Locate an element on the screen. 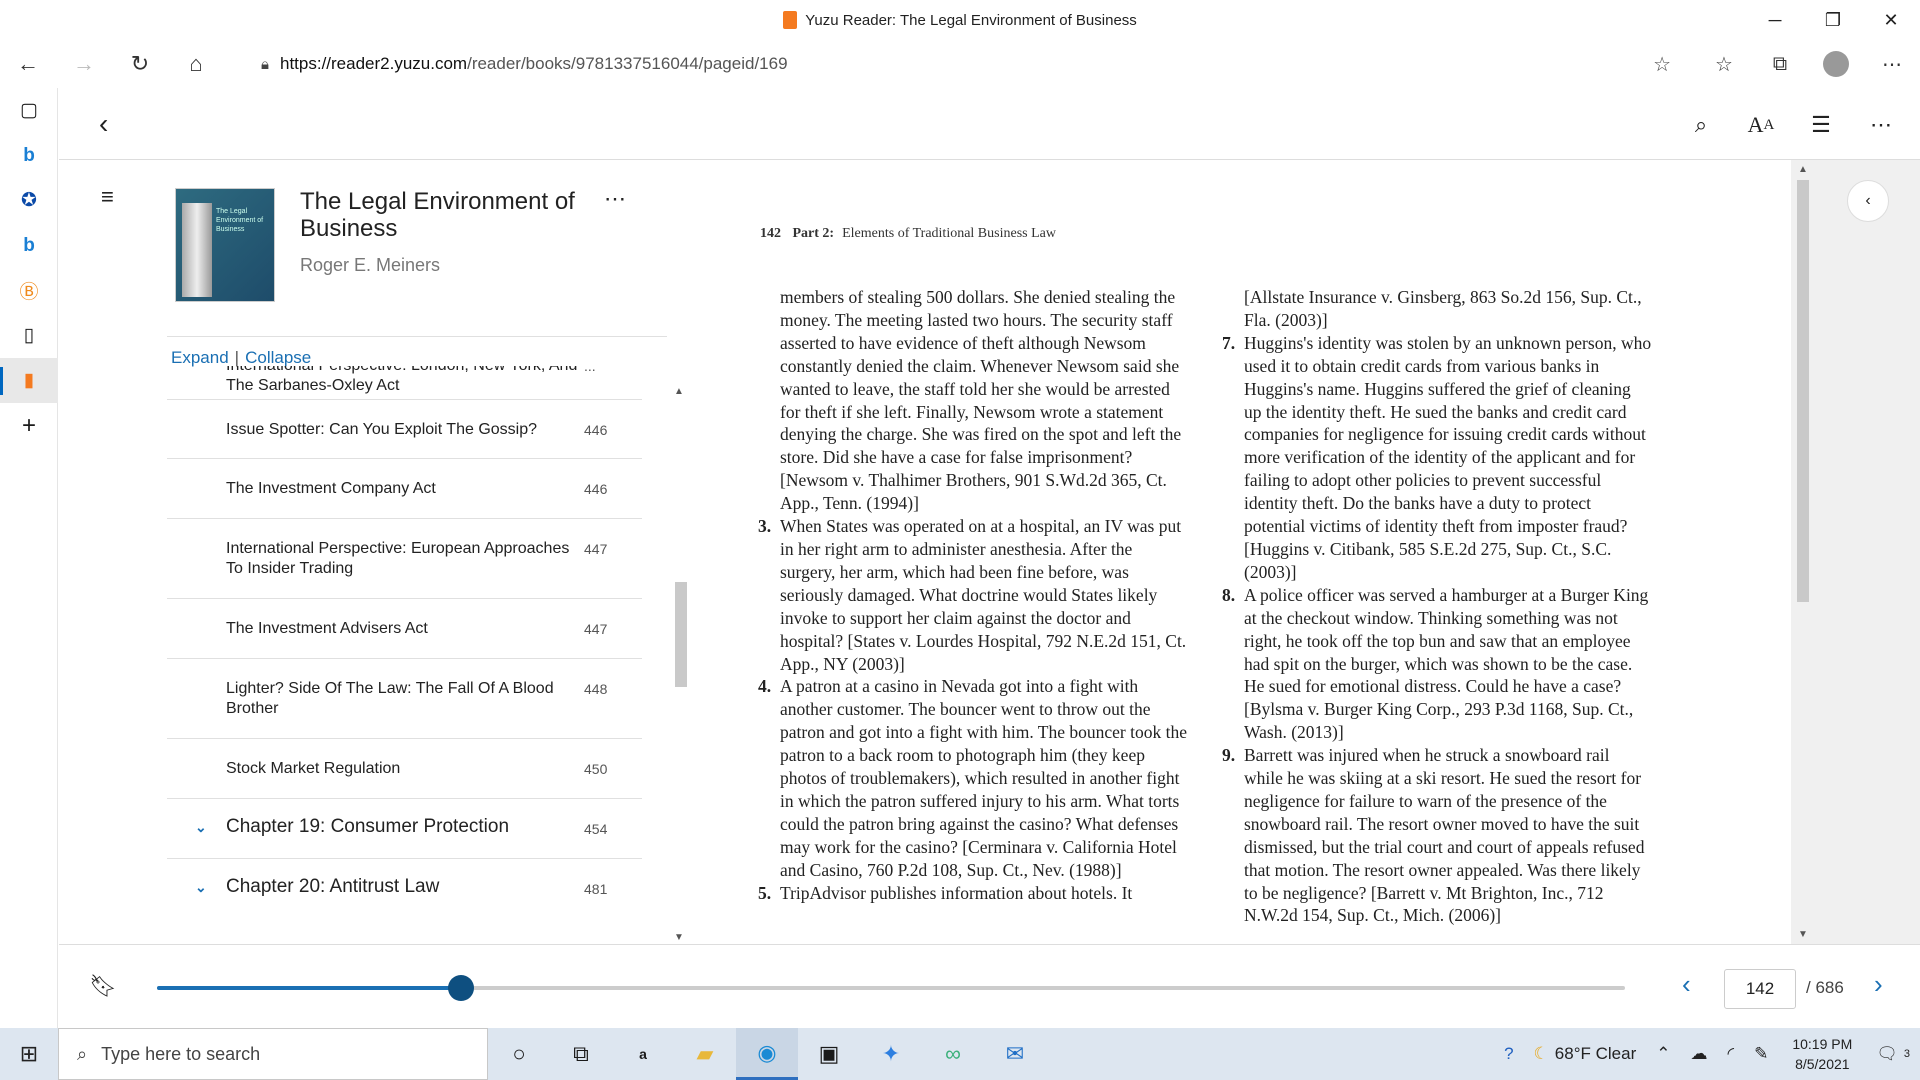 The height and width of the screenshot is (1080, 1920). help-icon: ? is located at coordinates (1508, 1054).